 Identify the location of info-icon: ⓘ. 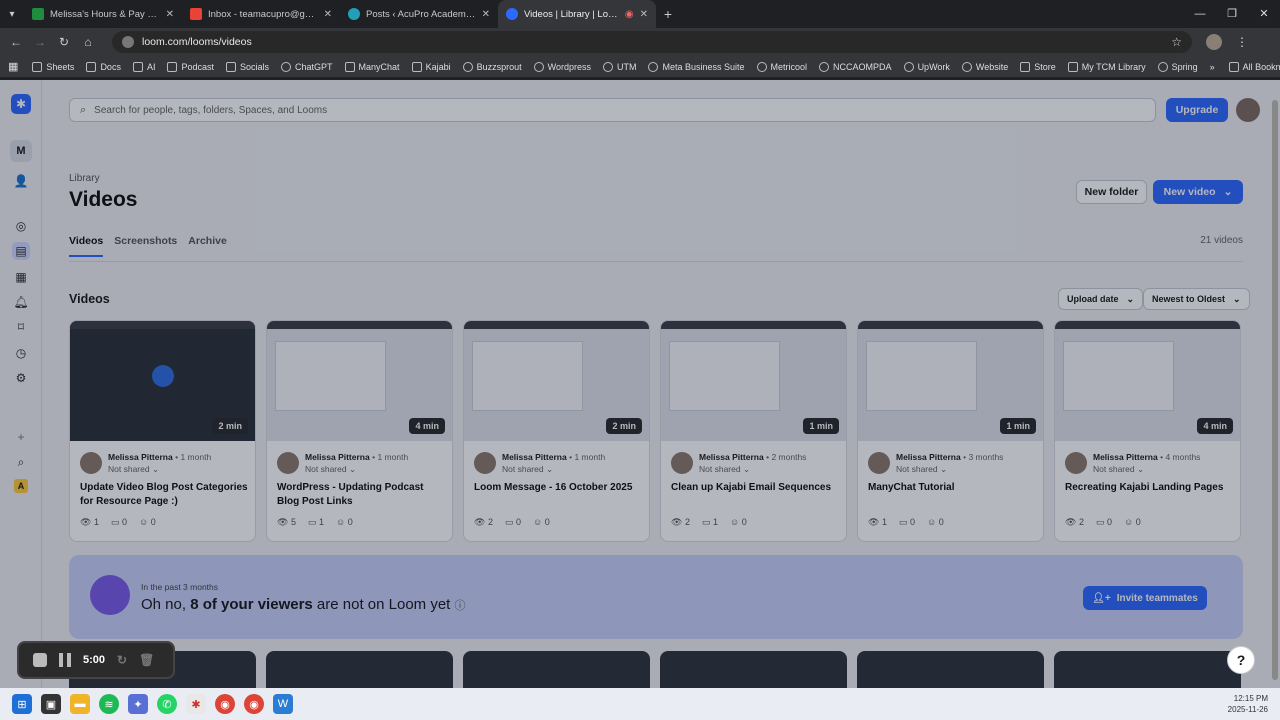
(460, 606).